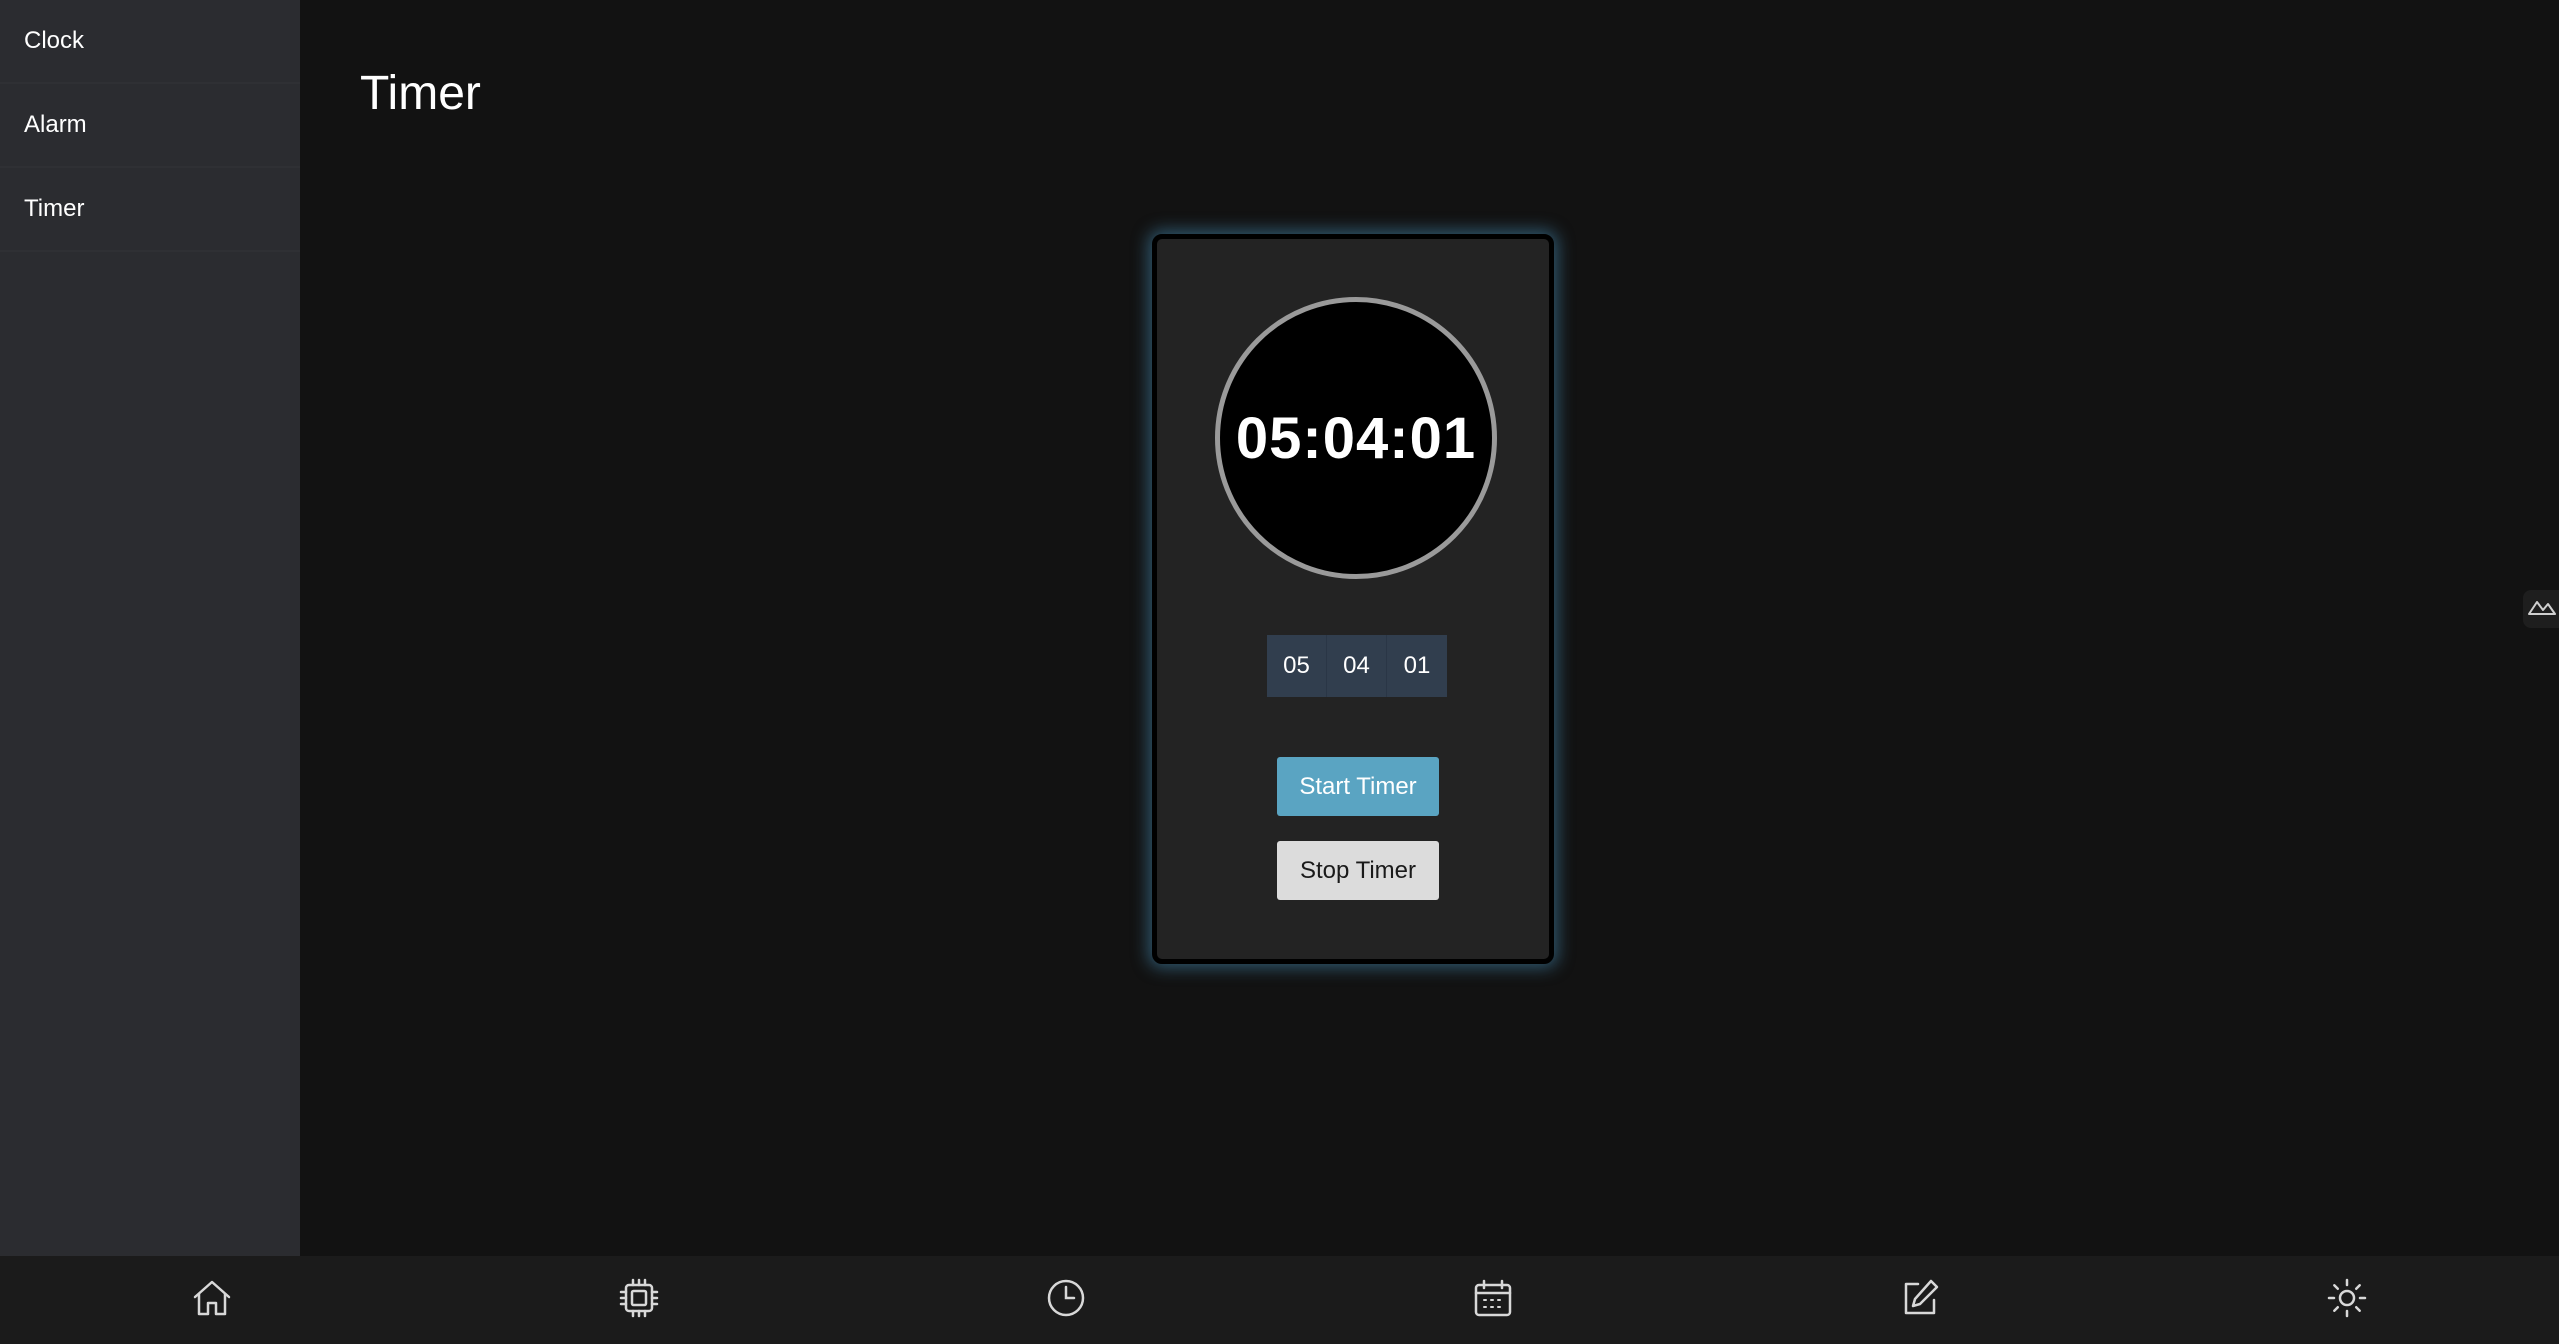 The height and width of the screenshot is (1344, 2559). I want to click on timer-display: 05:04:01, so click(1356, 438).